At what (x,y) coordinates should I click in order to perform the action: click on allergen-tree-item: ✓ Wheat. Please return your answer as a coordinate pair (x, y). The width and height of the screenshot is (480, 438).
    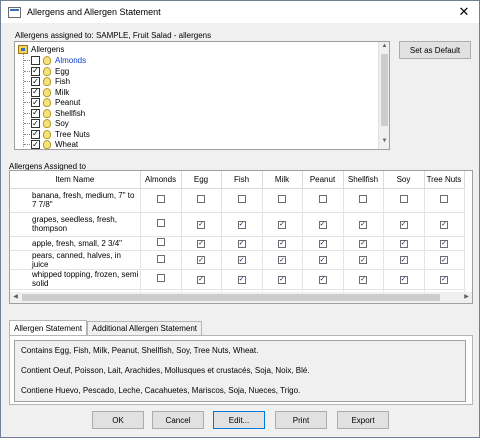
    Looking at the image, I should click on (54, 144).